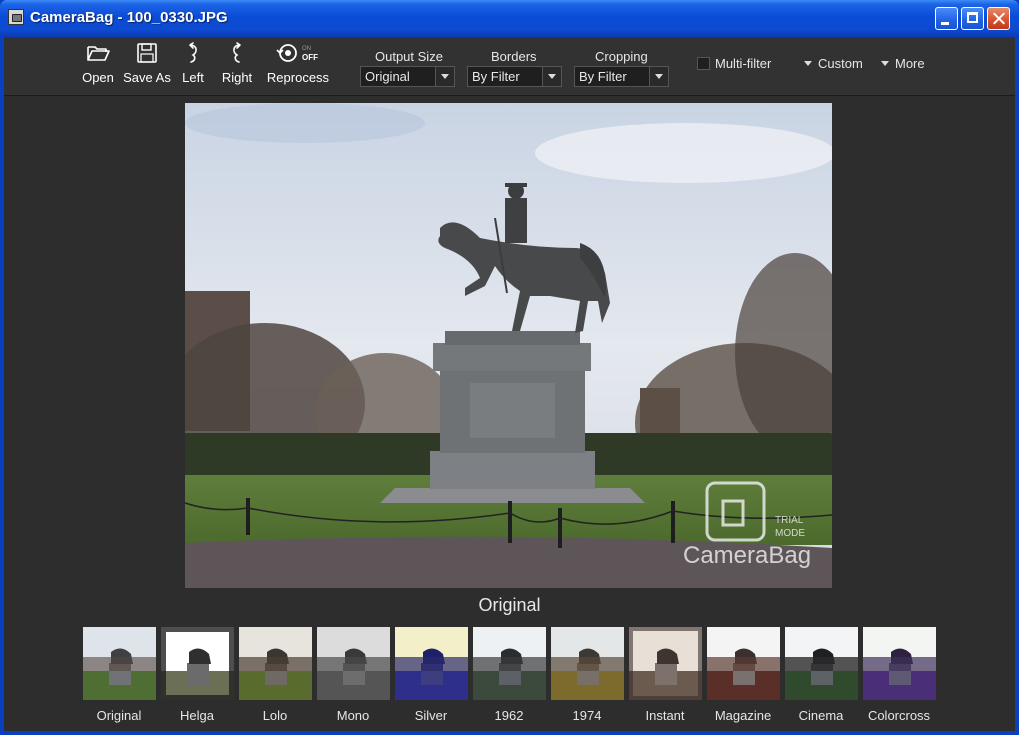 The height and width of the screenshot is (735, 1019). Describe the element at coordinates (431, 715) in the screenshot. I see `filter-label-silver: Silver` at that location.